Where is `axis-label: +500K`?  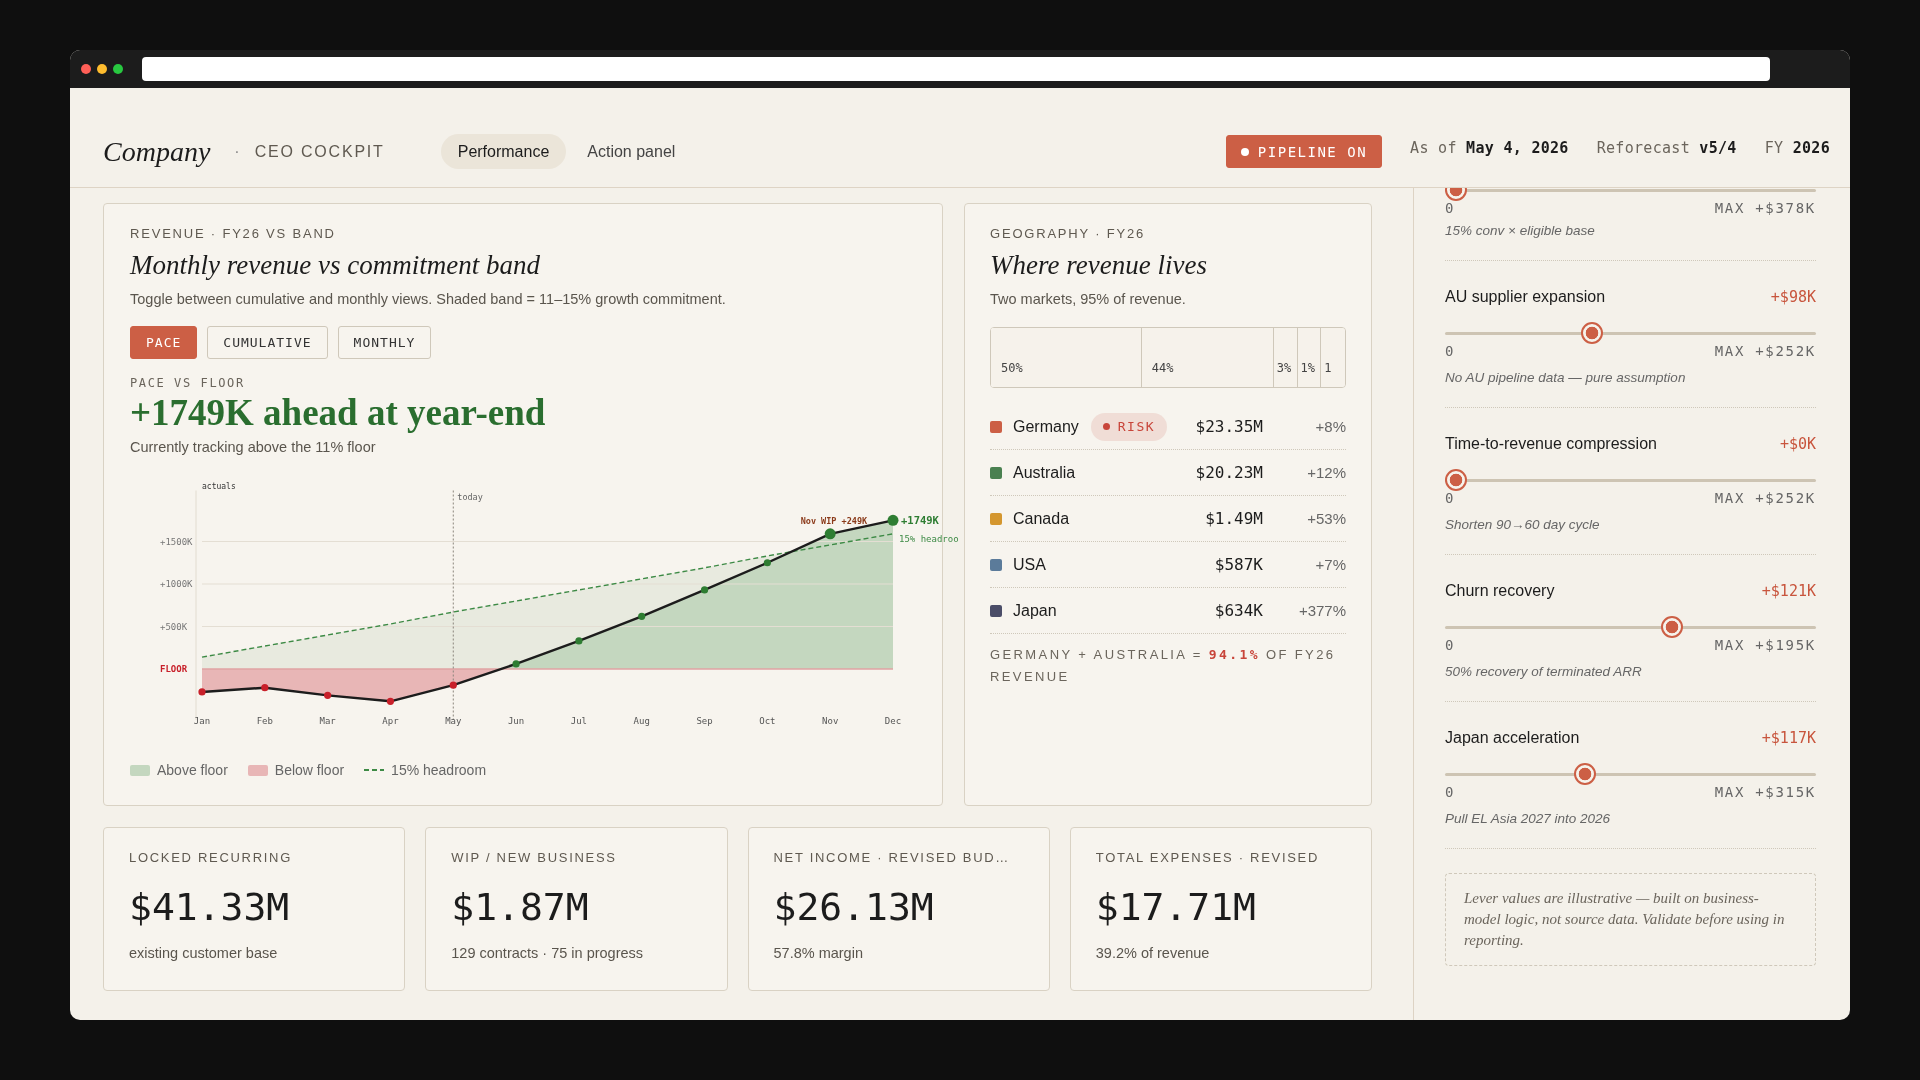
axis-label: +500K is located at coordinates (174, 626).